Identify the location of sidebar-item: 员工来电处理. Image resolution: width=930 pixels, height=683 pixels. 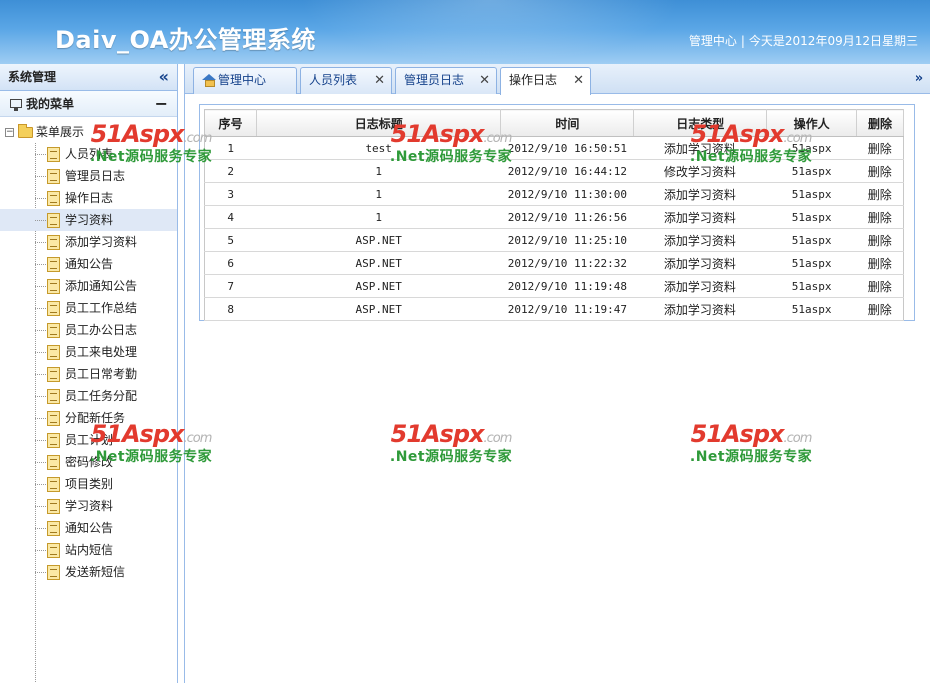
(88, 352).